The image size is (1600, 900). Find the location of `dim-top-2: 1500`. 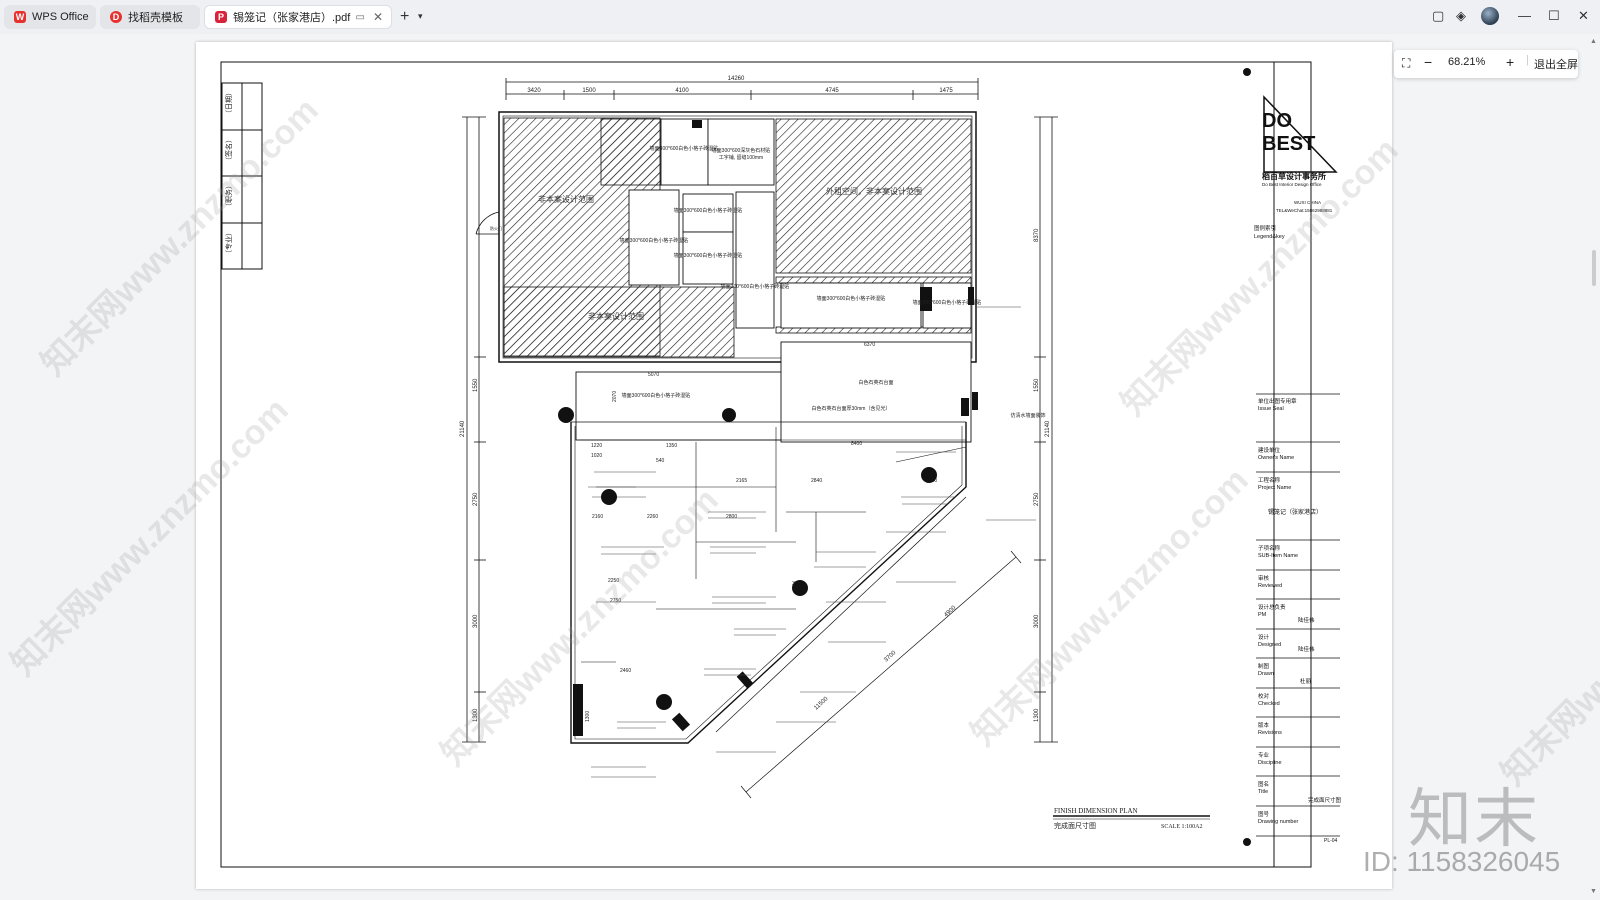

dim-top-2: 1500 is located at coordinates (589, 91).